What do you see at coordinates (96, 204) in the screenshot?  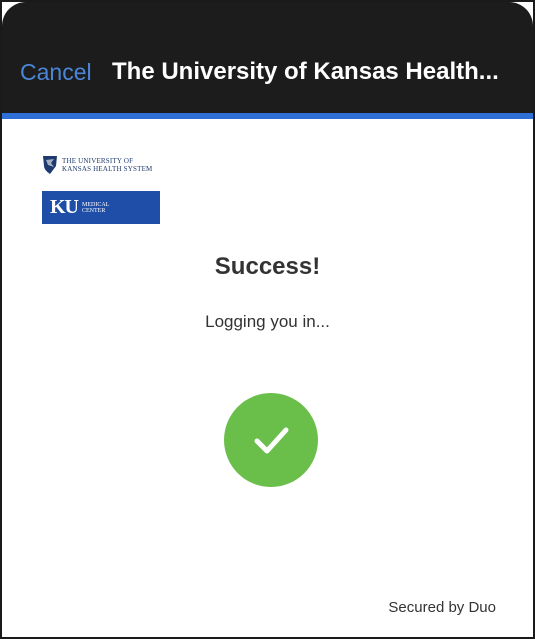 I see `medical-center-line1: Medical` at bounding box center [96, 204].